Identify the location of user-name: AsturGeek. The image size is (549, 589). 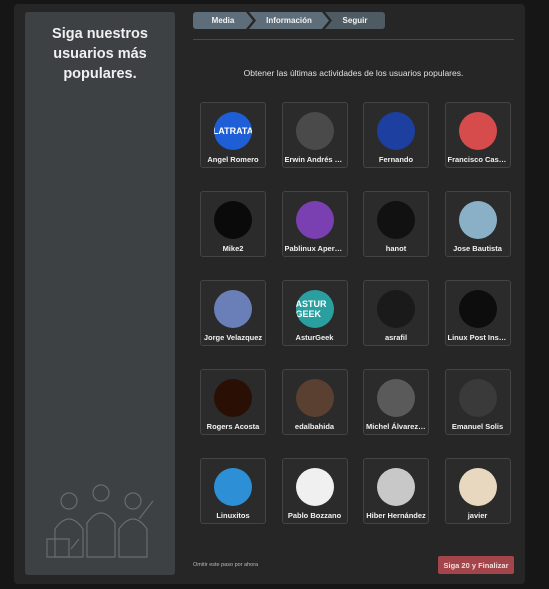
(314, 337).